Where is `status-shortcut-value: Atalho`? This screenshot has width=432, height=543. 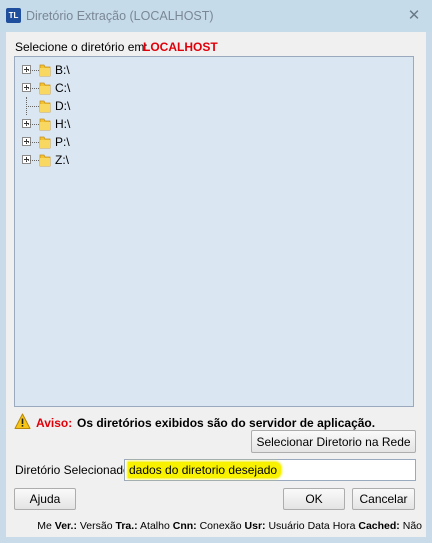 status-shortcut-value: Atalho is located at coordinates (155, 526).